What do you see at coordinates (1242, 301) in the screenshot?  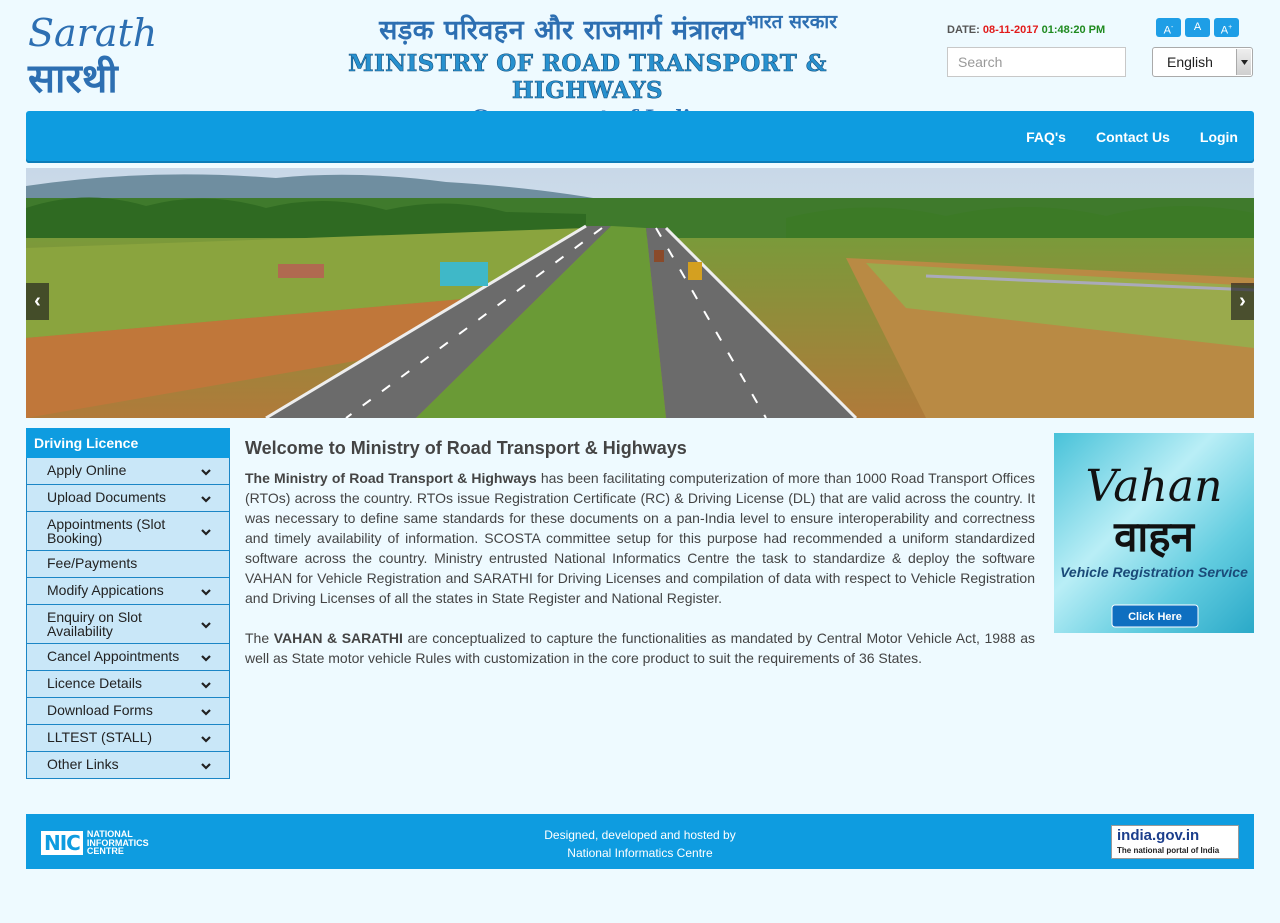 I see `carousel-next-button: ›` at bounding box center [1242, 301].